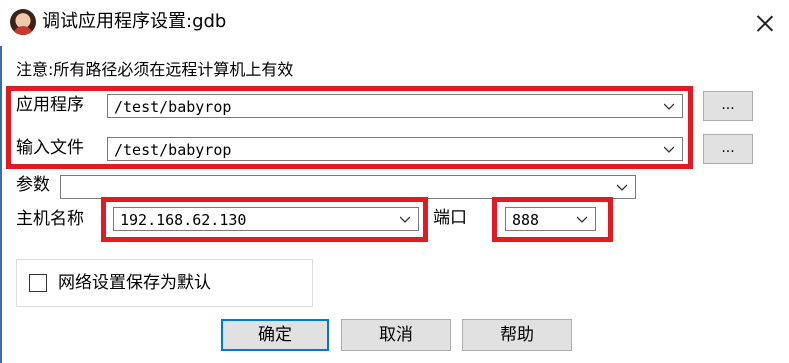 The width and height of the screenshot is (789, 363). What do you see at coordinates (23, 22) in the screenshot?
I see `avatar-icon` at bounding box center [23, 22].